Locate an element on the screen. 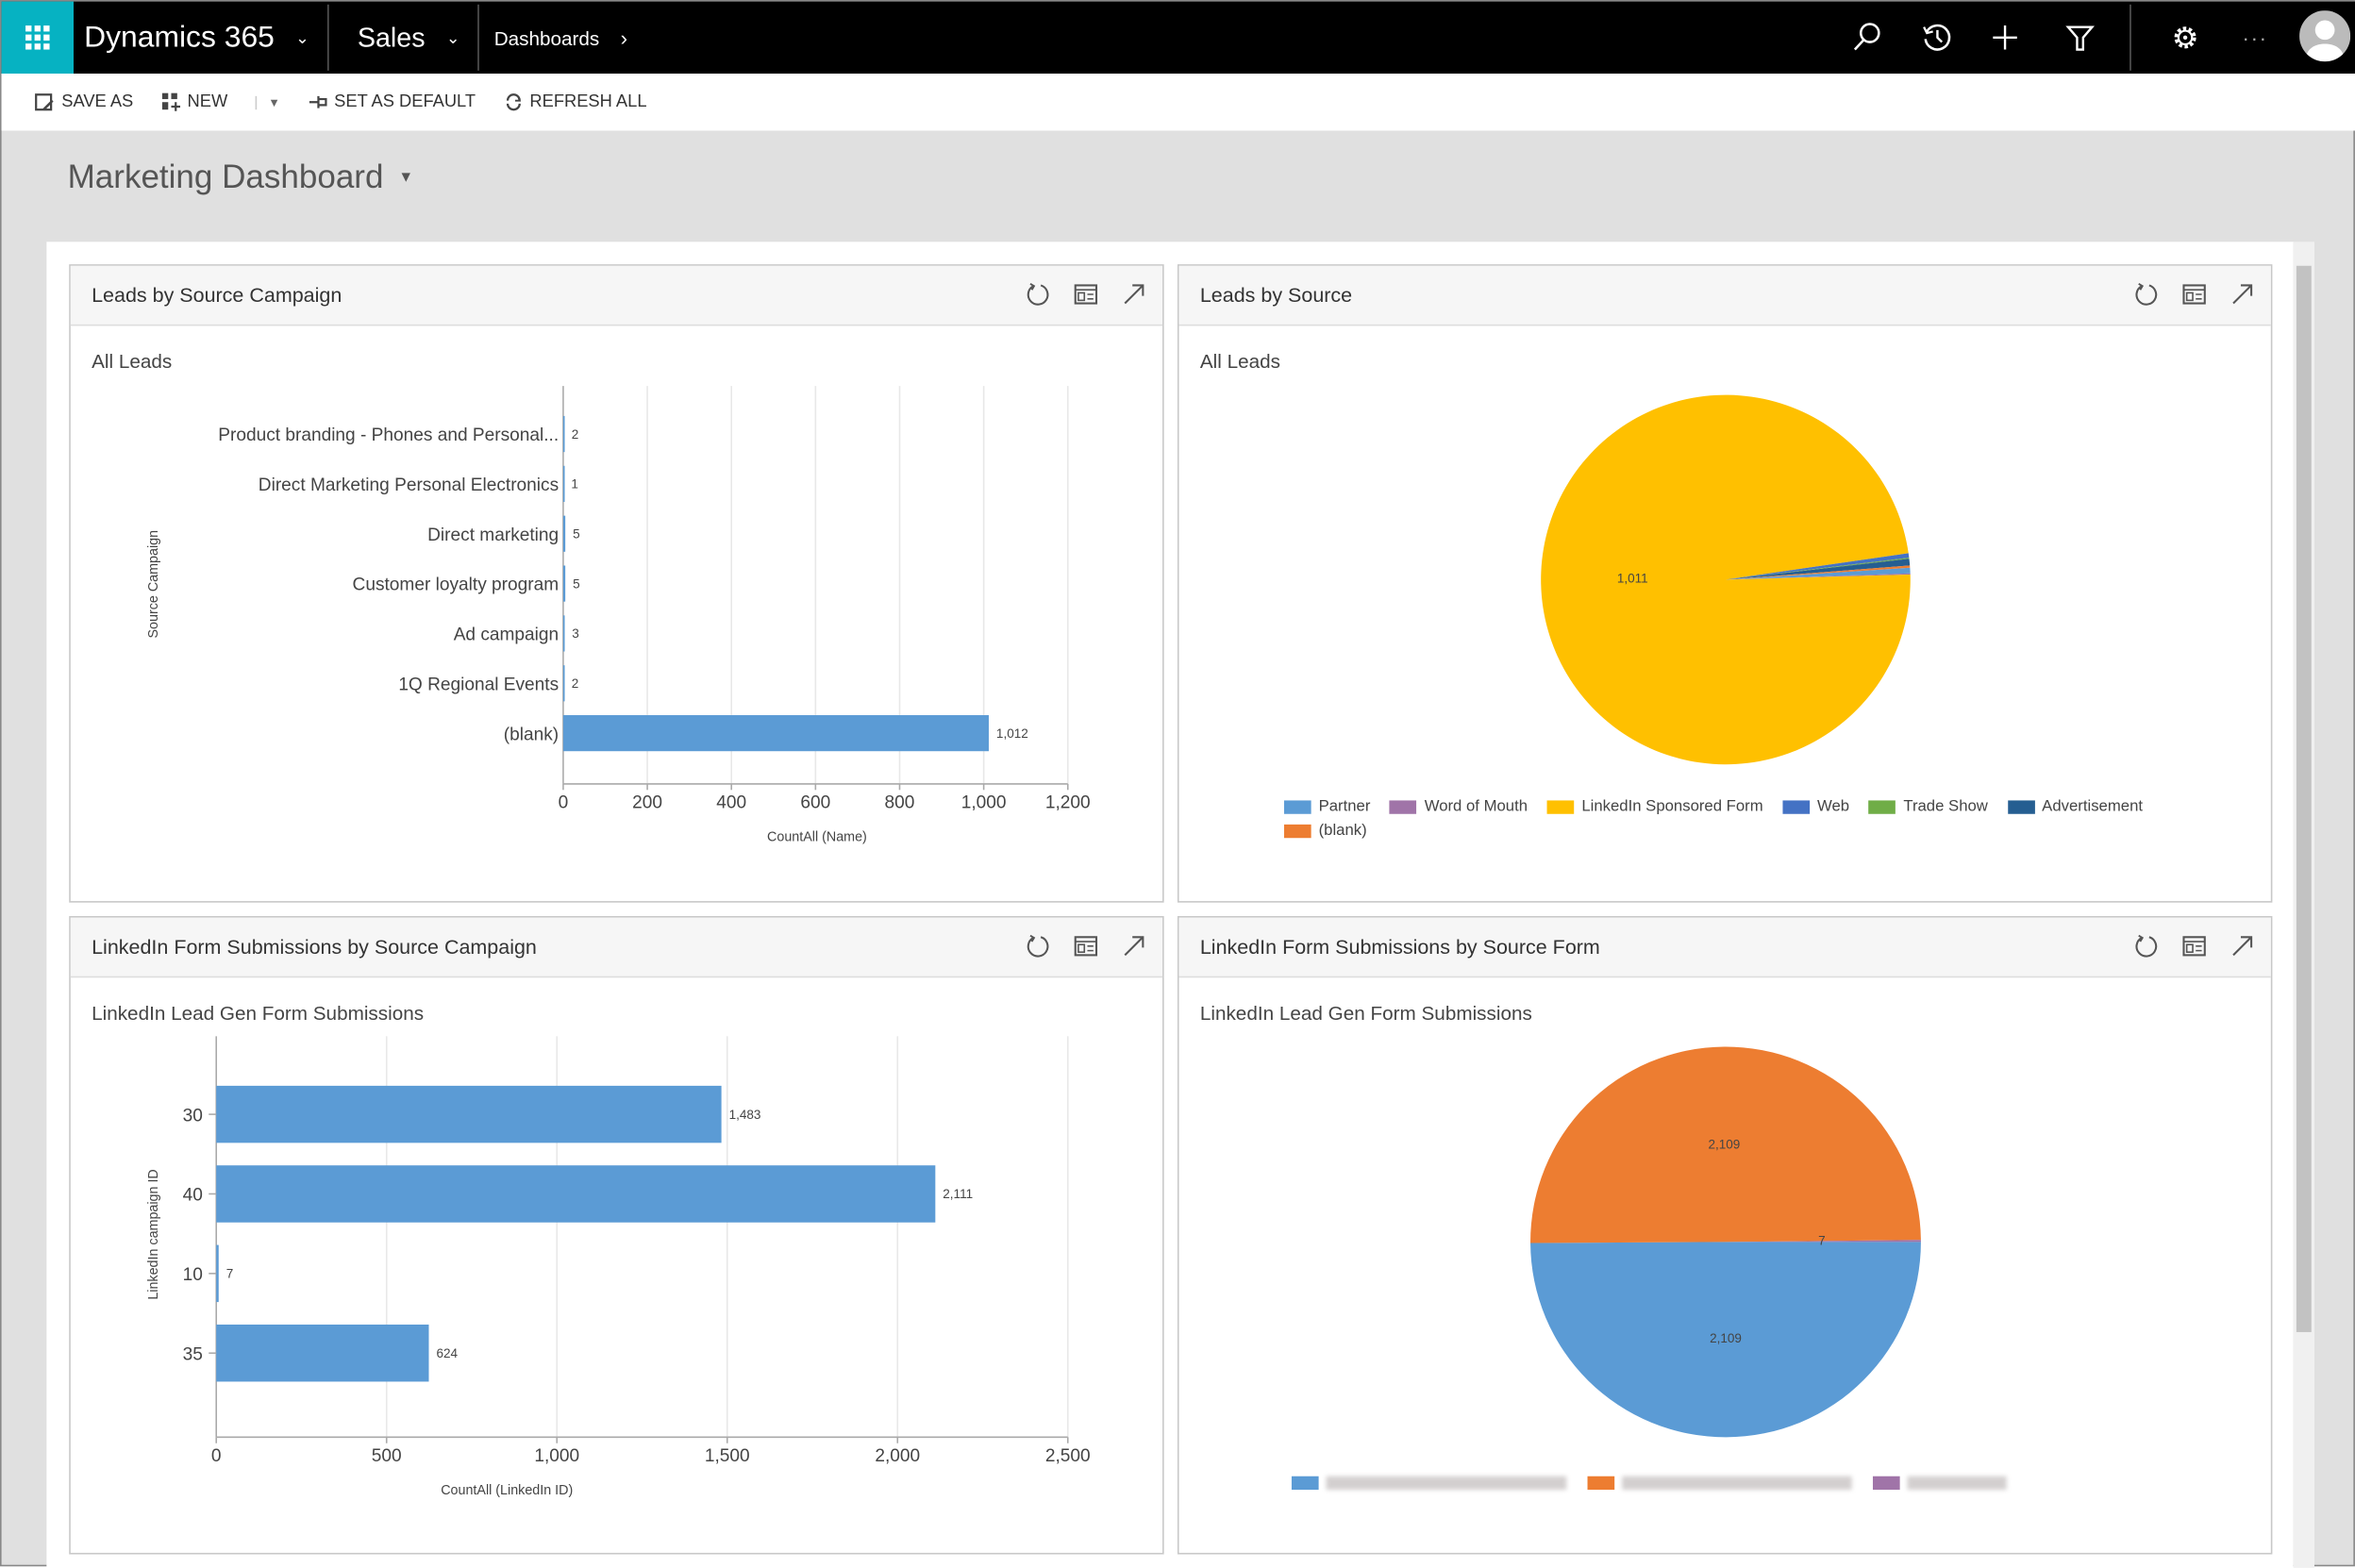 The height and width of the screenshot is (1568, 2355). breadcrumb-dashboards: Dashboards is located at coordinates (547, 37).